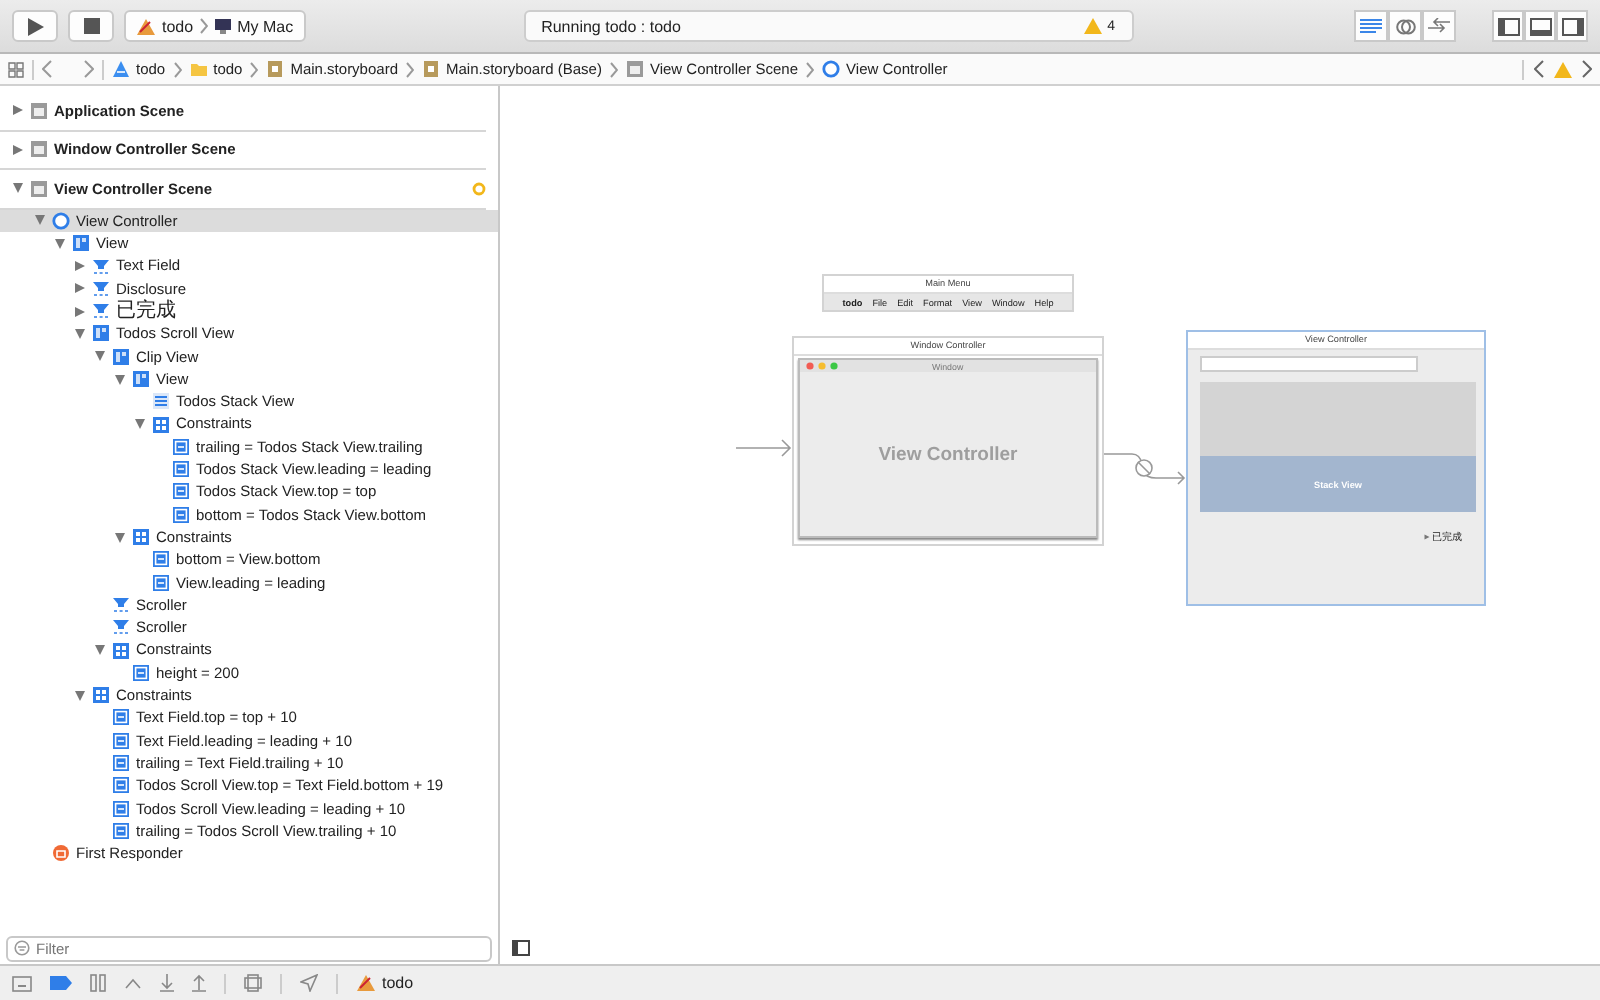  I want to click on utilities-toggle, so click(1572, 26).